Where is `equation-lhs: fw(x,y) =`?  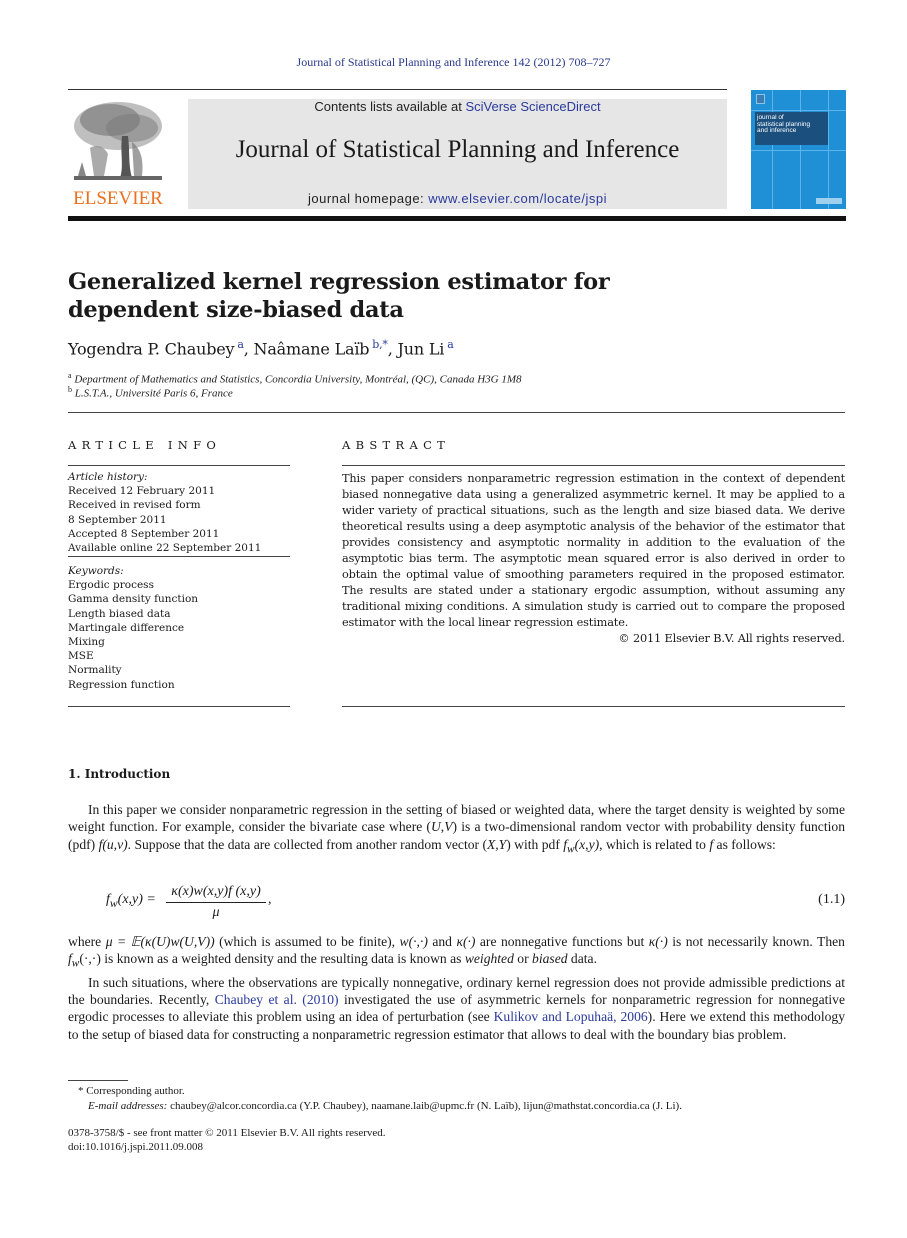
equation-lhs: fw(x,y) = is located at coordinates (131, 901).